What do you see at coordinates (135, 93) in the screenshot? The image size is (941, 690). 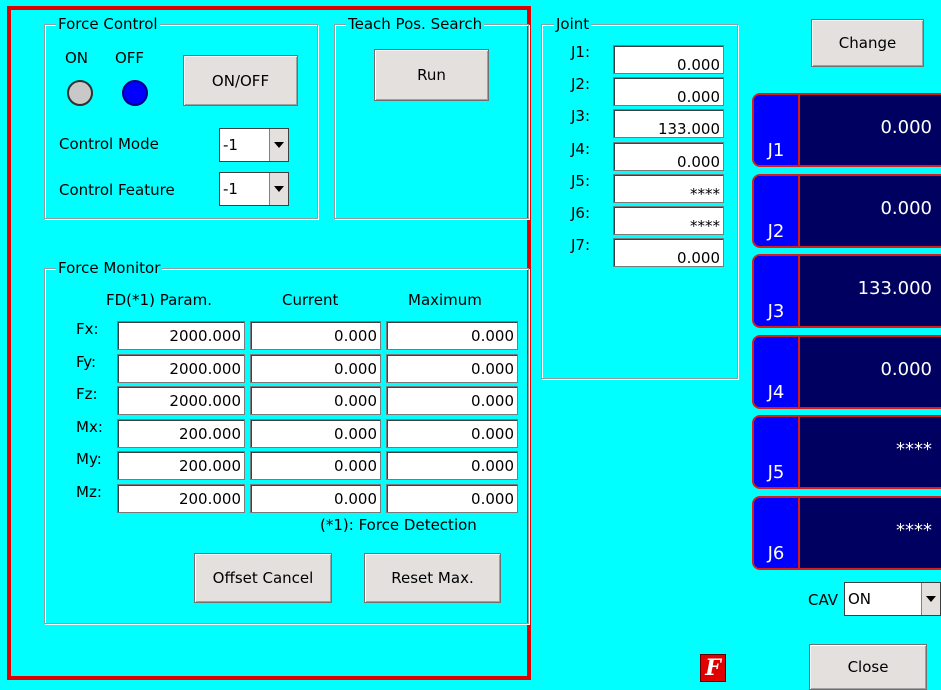 I see `off-indicator` at bounding box center [135, 93].